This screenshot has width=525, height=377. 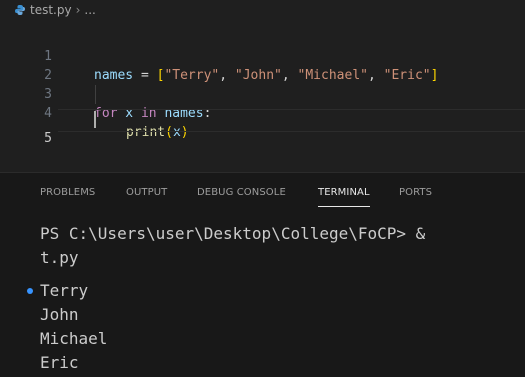 I want to click on code-line-3: 3 for x in names:, so click(x=262, y=93).